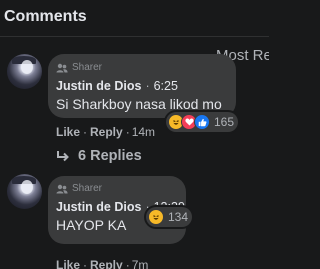  I want to click on comment-text: Si Sharkboy nasa likod mo, so click(139, 104).